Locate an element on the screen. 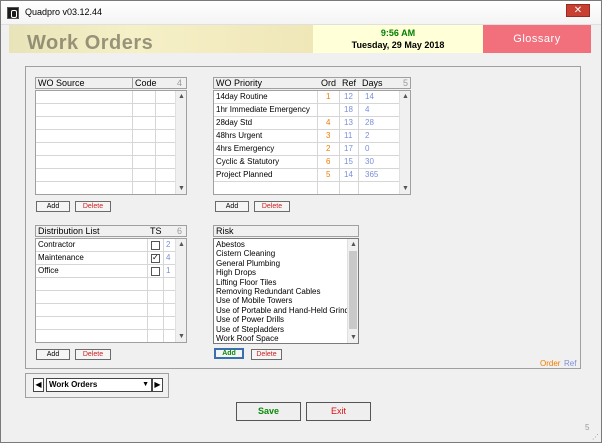 The width and height of the screenshot is (602, 443). ord-column-header: Ord is located at coordinates (329, 83).